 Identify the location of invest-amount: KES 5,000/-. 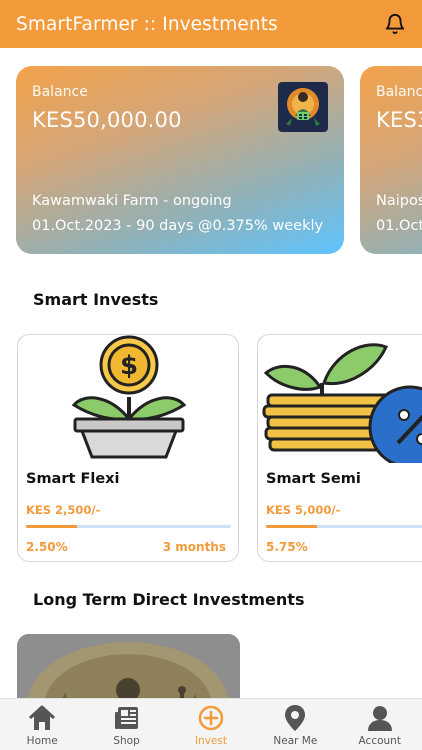
(303, 510).